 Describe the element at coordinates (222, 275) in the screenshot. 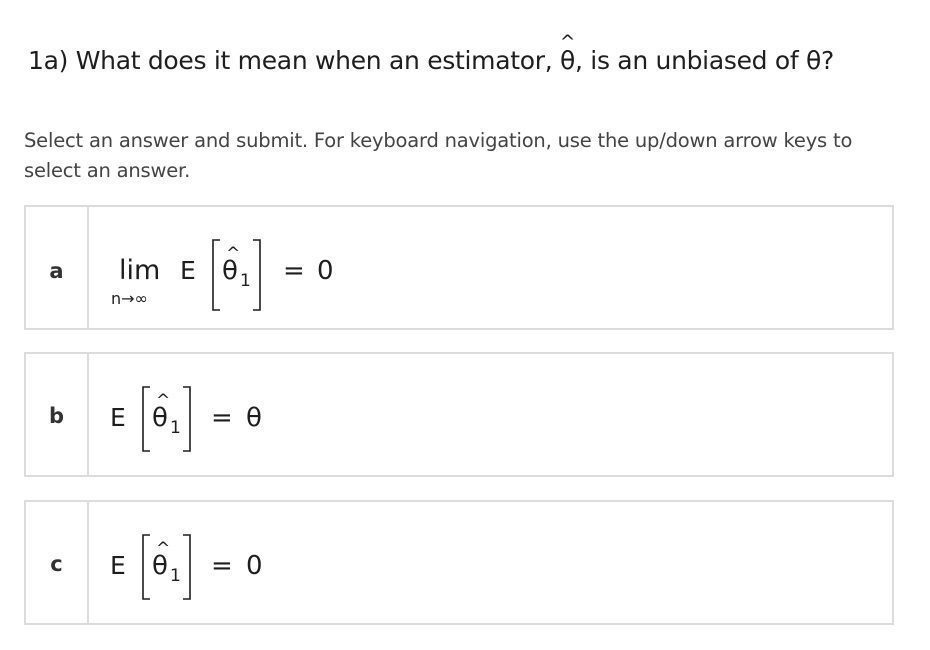

I see `formula-svg: lim n→∞ E θ ^ 1 = 0` at that location.